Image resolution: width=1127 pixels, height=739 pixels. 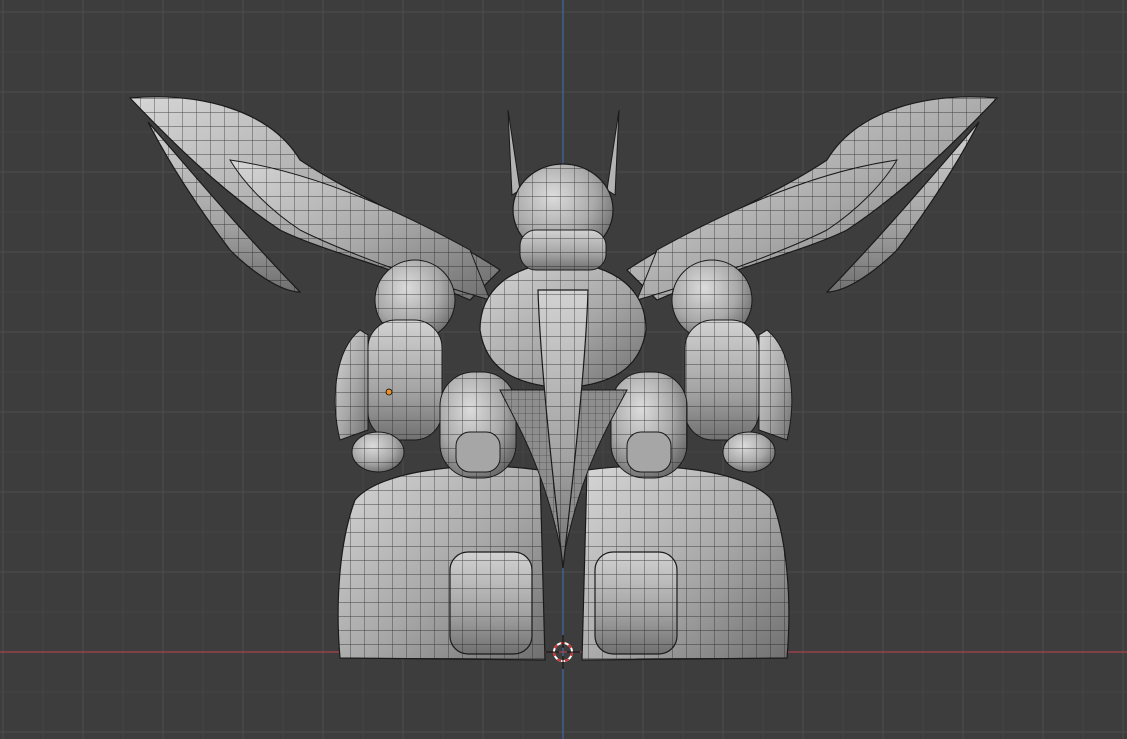 I want to click on right-knee, so click(x=649, y=425).